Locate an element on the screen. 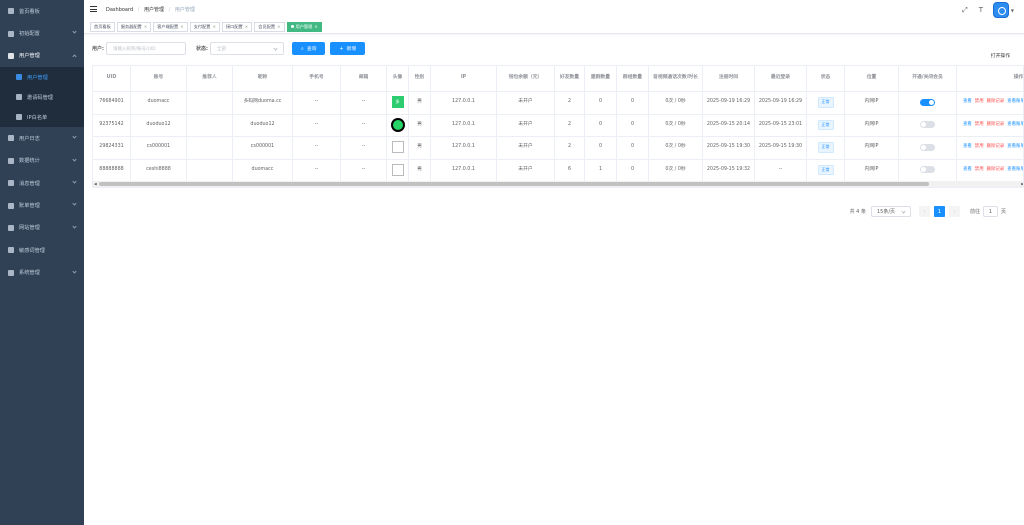 The height and width of the screenshot is (525, 1024). sidebar-item-init-config: 初始配置 is located at coordinates (42, 33).